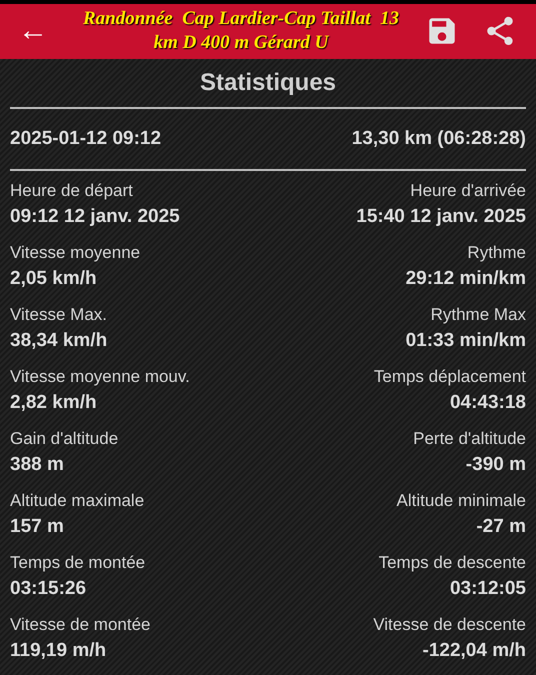 This screenshot has height=675, width=536. What do you see at coordinates (488, 403) in the screenshot?
I see `stat-value: 04:43:18` at bounding box center [488, 403].